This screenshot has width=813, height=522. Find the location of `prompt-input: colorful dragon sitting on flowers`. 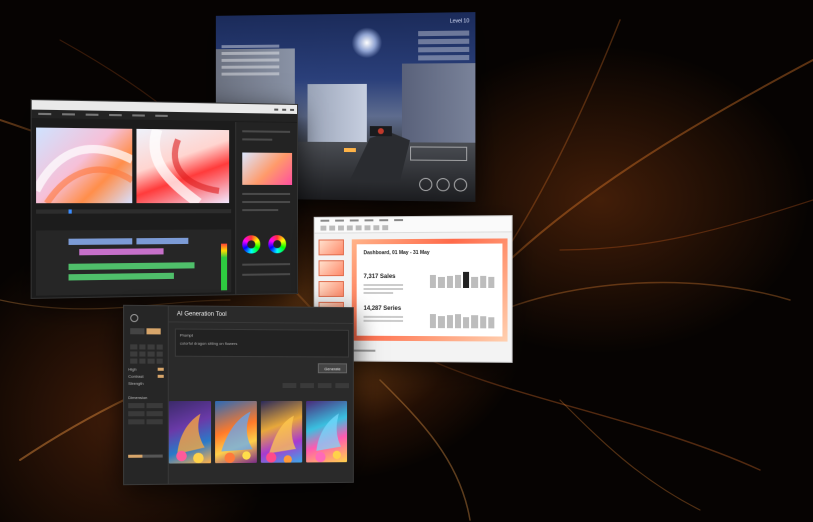

prompt-input: colorful dragon sitting on flowers is located at coordinates (262, 344).